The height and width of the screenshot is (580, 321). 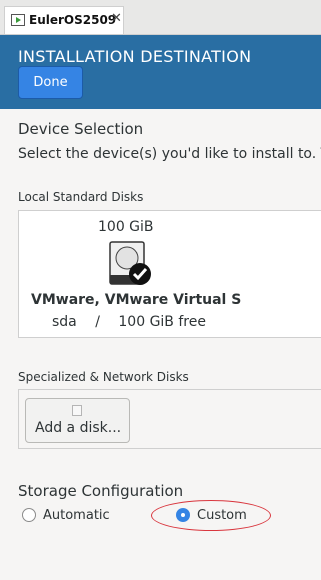 I want to click on automatic-radio, so click(x=29, y=515).